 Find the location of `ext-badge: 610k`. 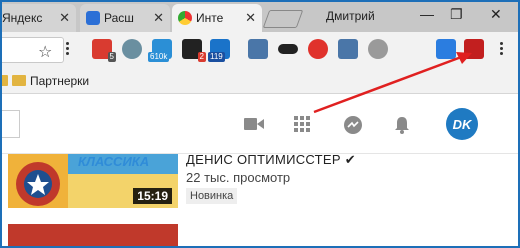

ext-badge: 610k is located at coordinates (159, 57).